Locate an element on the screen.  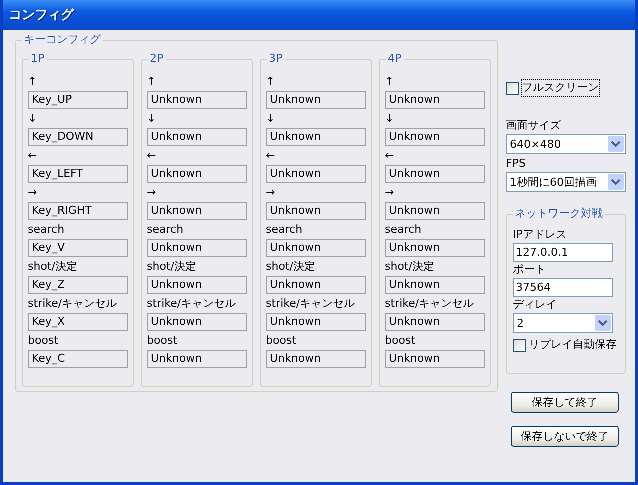
field-label: ディレイ is located at coordinates (535, 305).